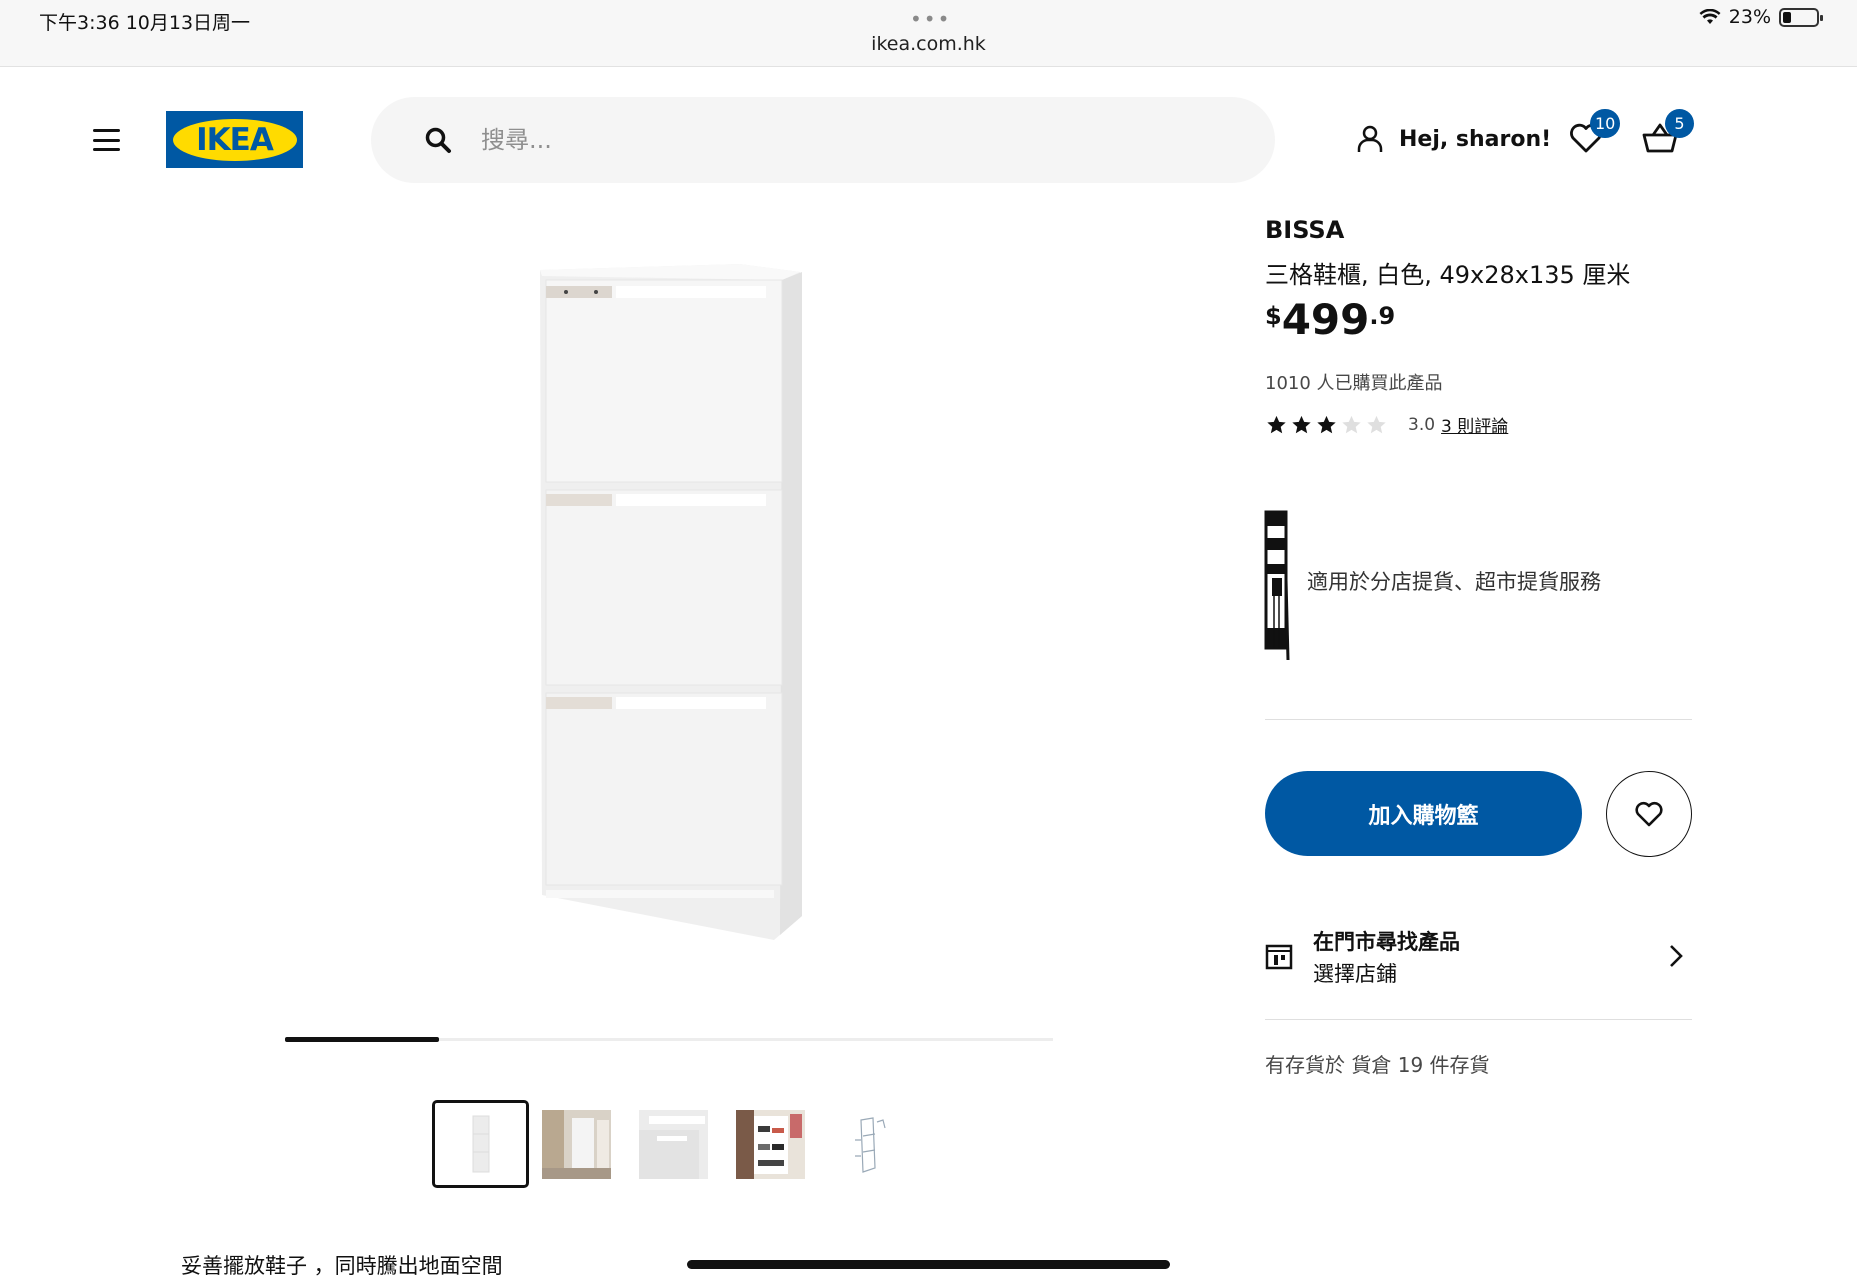 Image resolution: width=1857 pixels, height=1280 pixels. Describe the element at coordinates (1749, 17) in the screenshot. I see `battery-percent: 23%` at that location.